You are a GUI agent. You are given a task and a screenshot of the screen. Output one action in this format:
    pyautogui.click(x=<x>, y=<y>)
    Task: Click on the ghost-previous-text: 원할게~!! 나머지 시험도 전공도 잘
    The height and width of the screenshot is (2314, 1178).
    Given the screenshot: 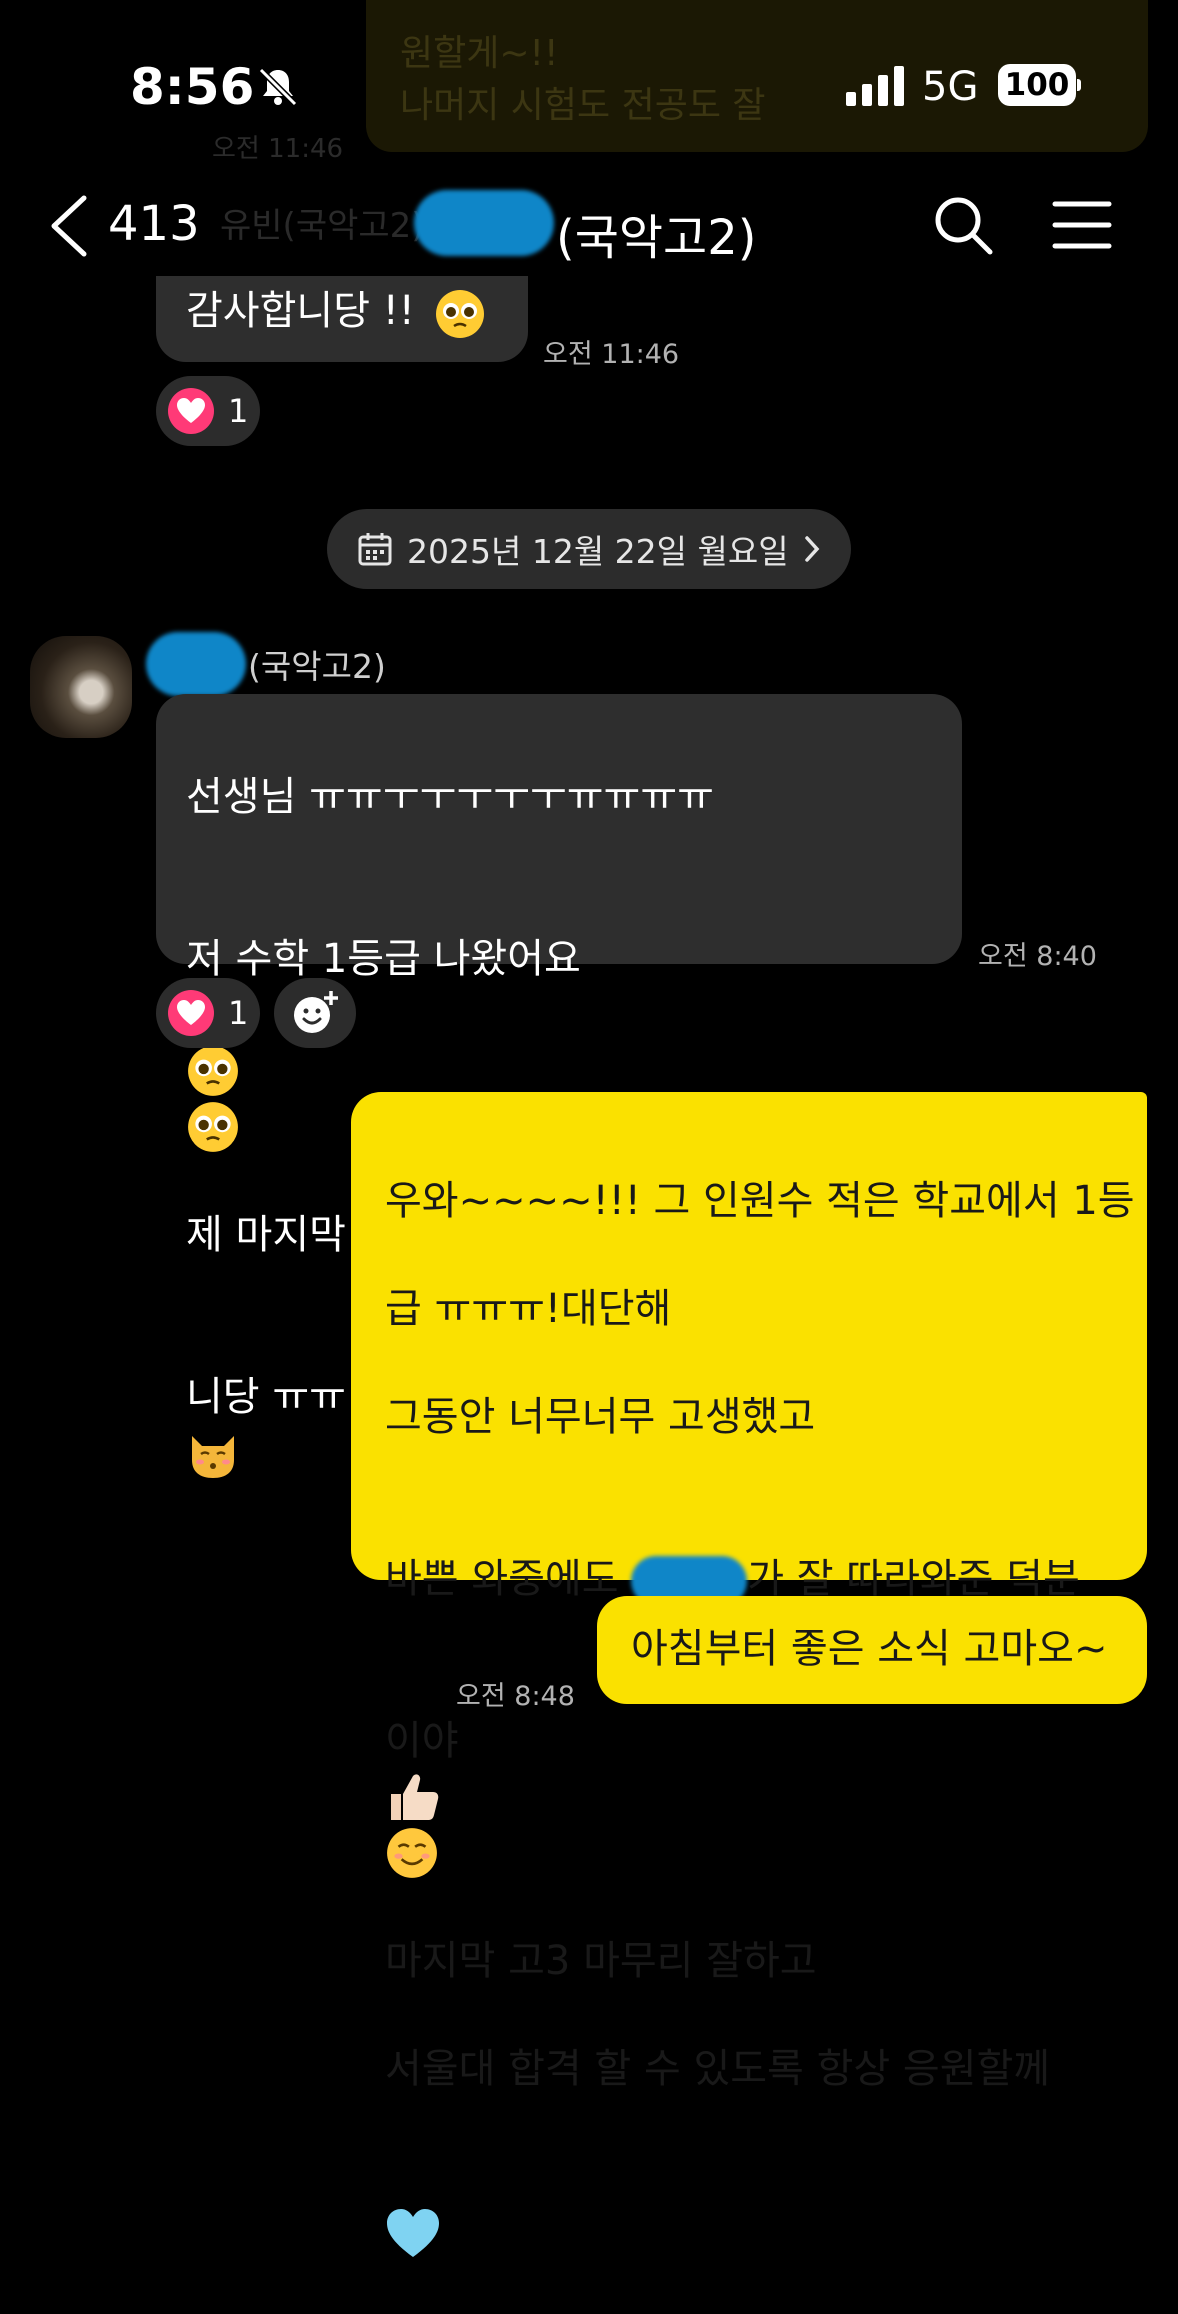 What is the action you would take?
    pyautogui.click(x=750, y=80)
    